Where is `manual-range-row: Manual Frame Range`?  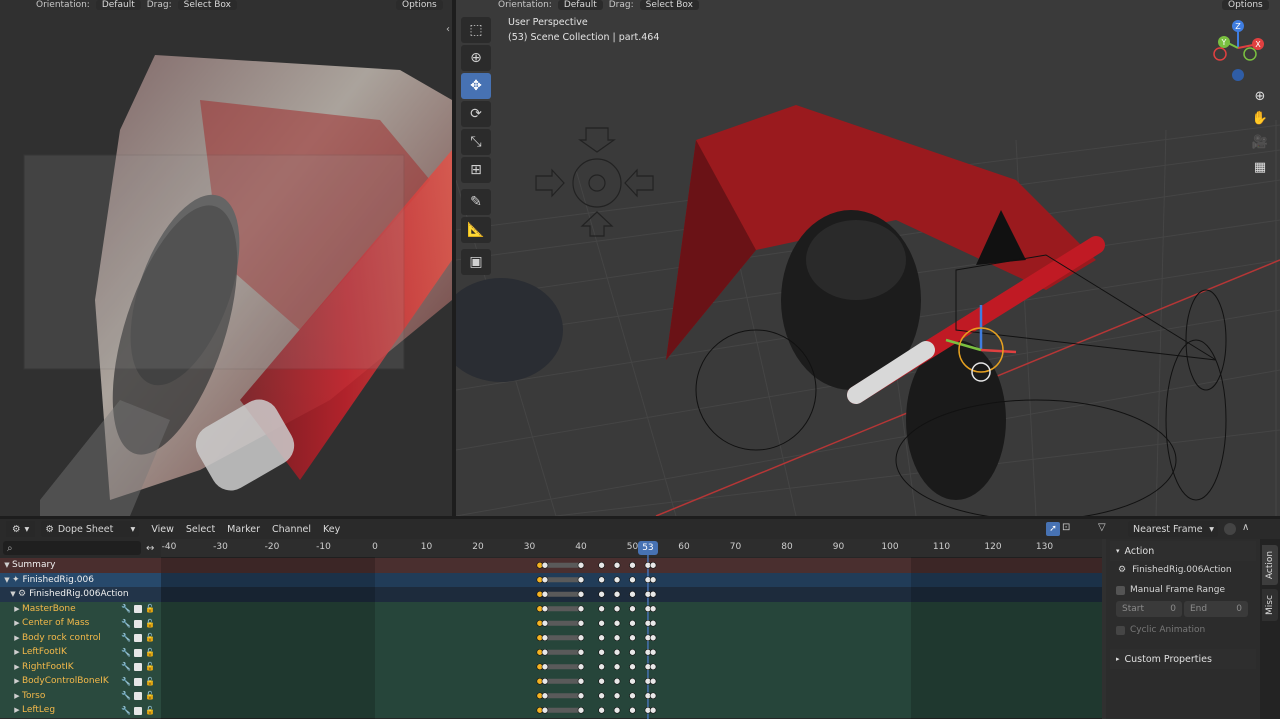 manual-range-row: Manual Frame Range is located at coordinates (1170, 590).